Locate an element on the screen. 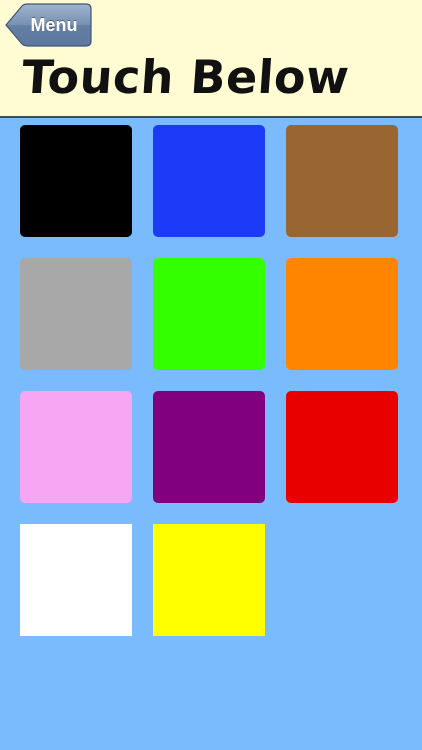 The image size is (422, 750). menu-back-button: Menu is located at coordinates (48, 25).